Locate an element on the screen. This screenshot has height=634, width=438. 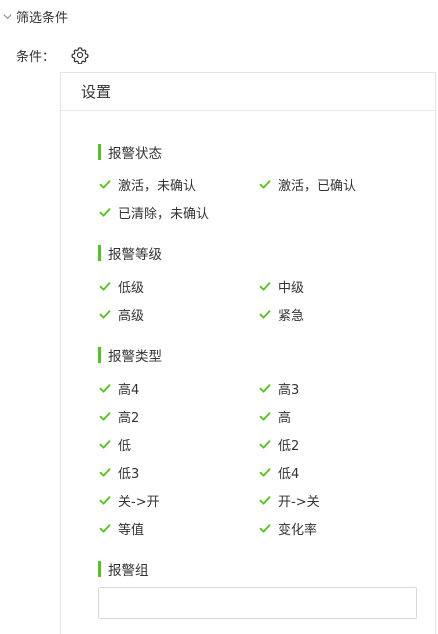
alarm-group-title: 报警组 is located at coordinates (128, 571).